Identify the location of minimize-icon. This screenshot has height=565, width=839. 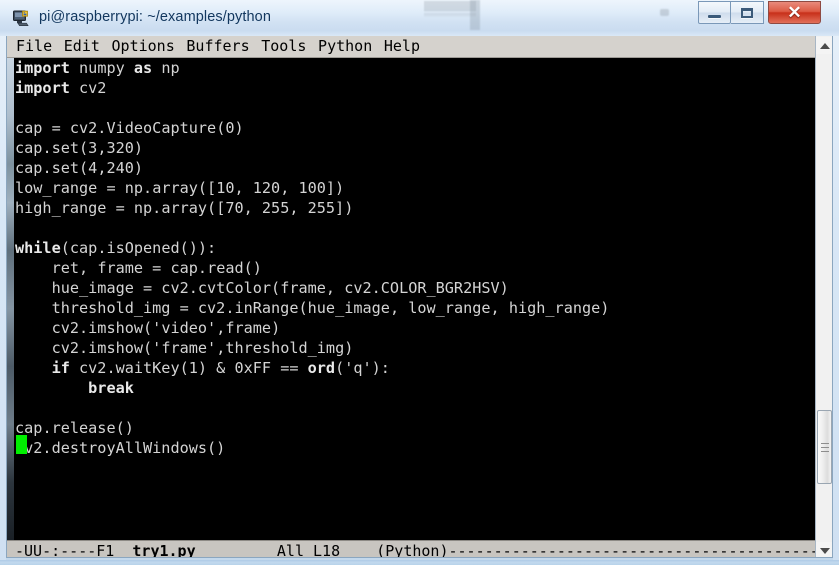
(714, 16).